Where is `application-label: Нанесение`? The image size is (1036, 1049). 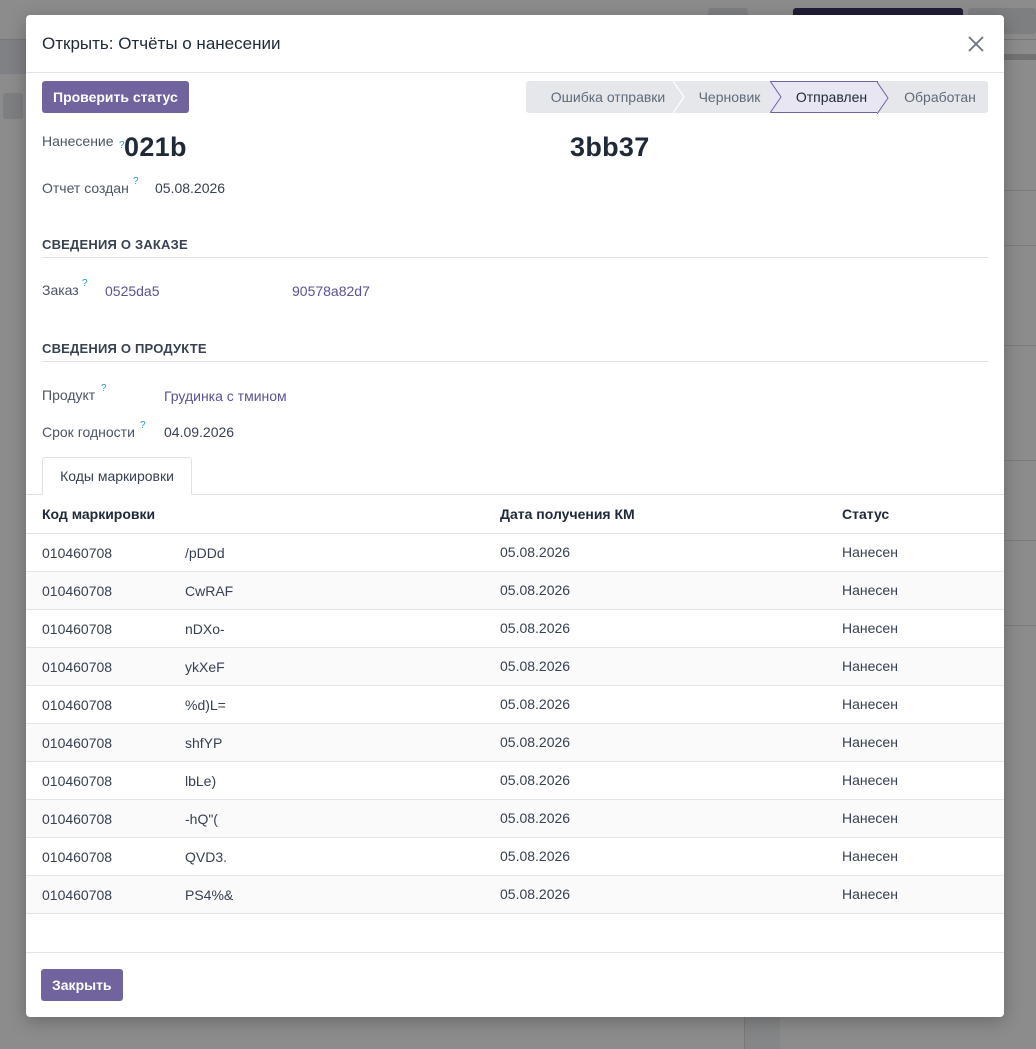
application-label: Нанесение is located at coordinates (78, 141).